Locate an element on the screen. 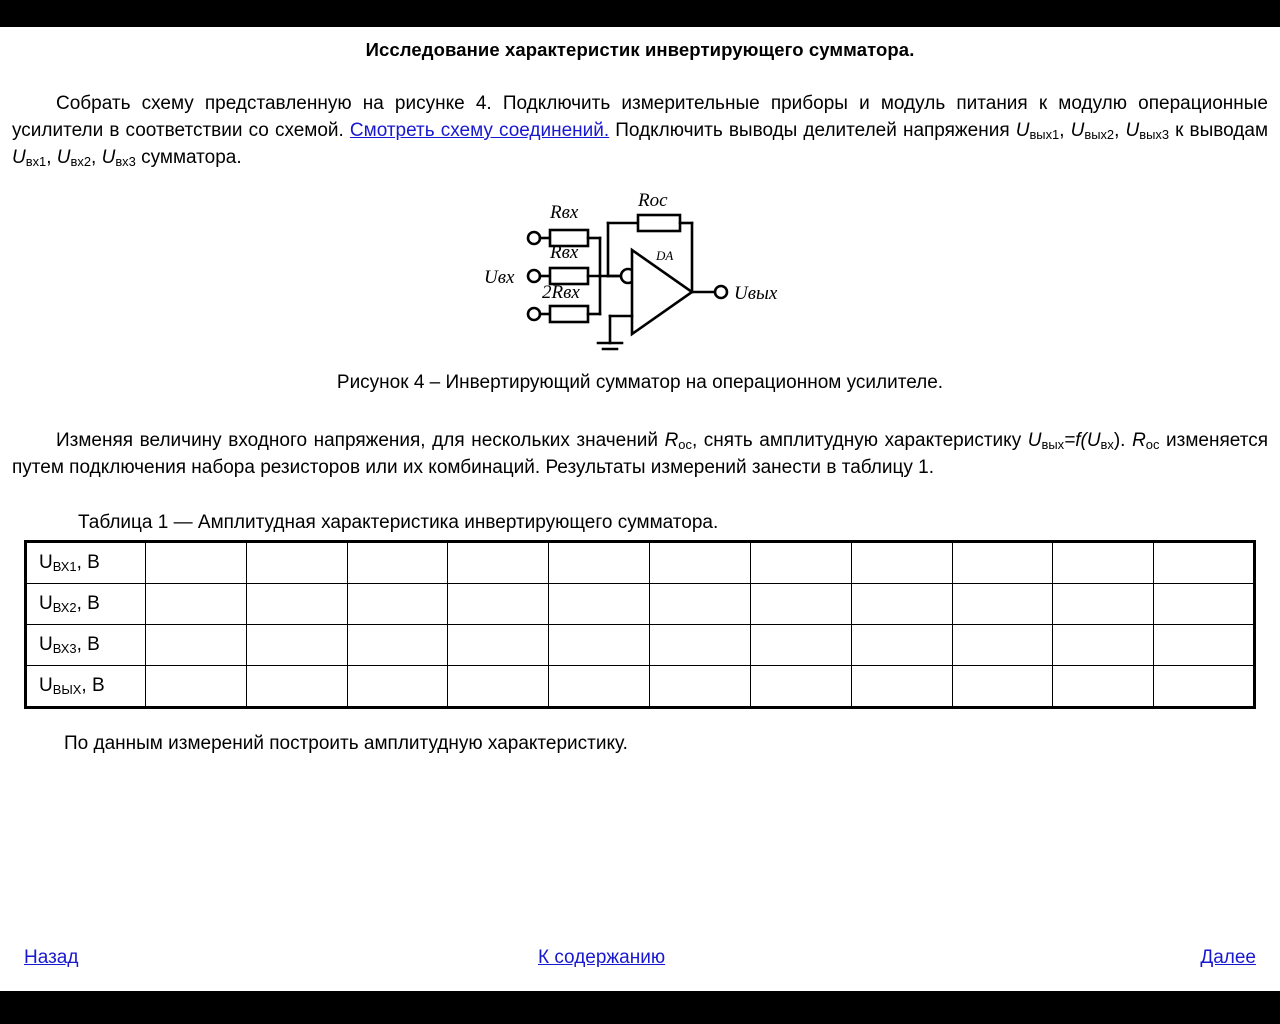 This screenshot has width=1280, height=1024. row-label-uin2: UВХ2, В is located at coordinates (85, 603).